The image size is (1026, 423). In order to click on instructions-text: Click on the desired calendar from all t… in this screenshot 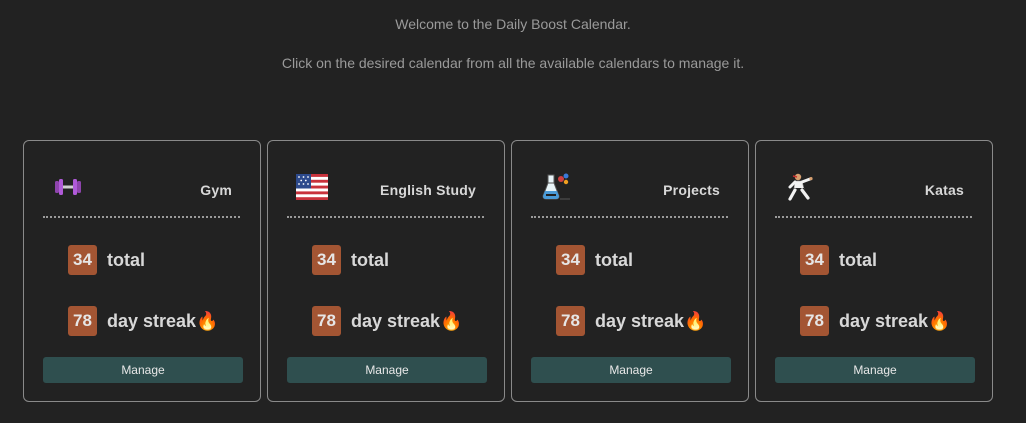, I will do `click(513, 63)`.